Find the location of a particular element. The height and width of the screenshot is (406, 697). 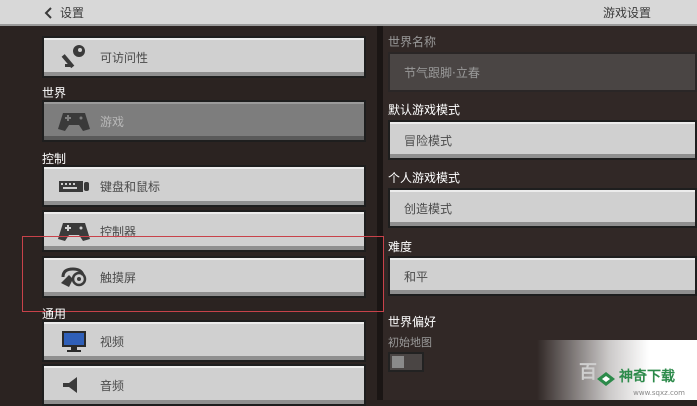

back-label: 设置 is located at coordinates (72, 13).